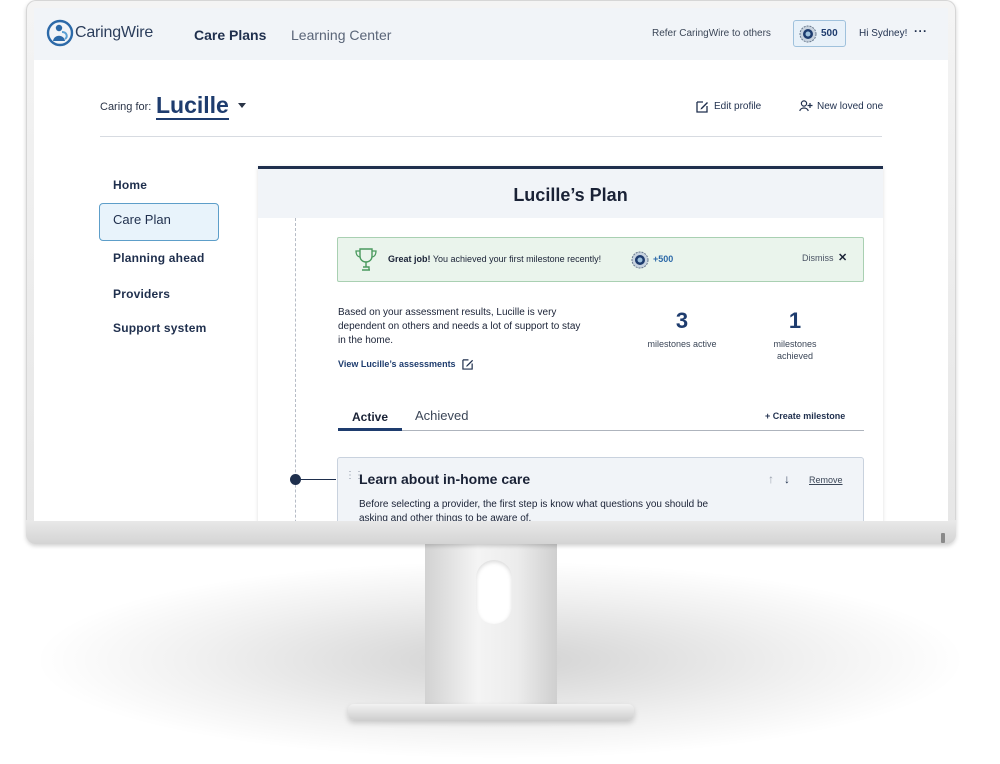 The image size is (1000, 764). I want to click on tab-achieved: Achieved, so click(441, 415).